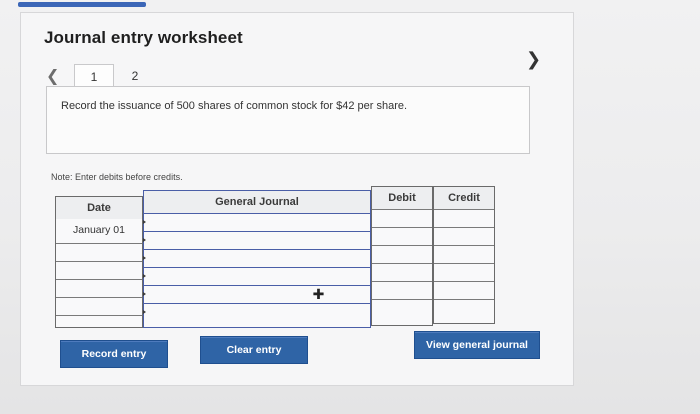 This screenshot has width=700, height=414. I want to click on general-journal-header: General Journal, so click(257, 202).